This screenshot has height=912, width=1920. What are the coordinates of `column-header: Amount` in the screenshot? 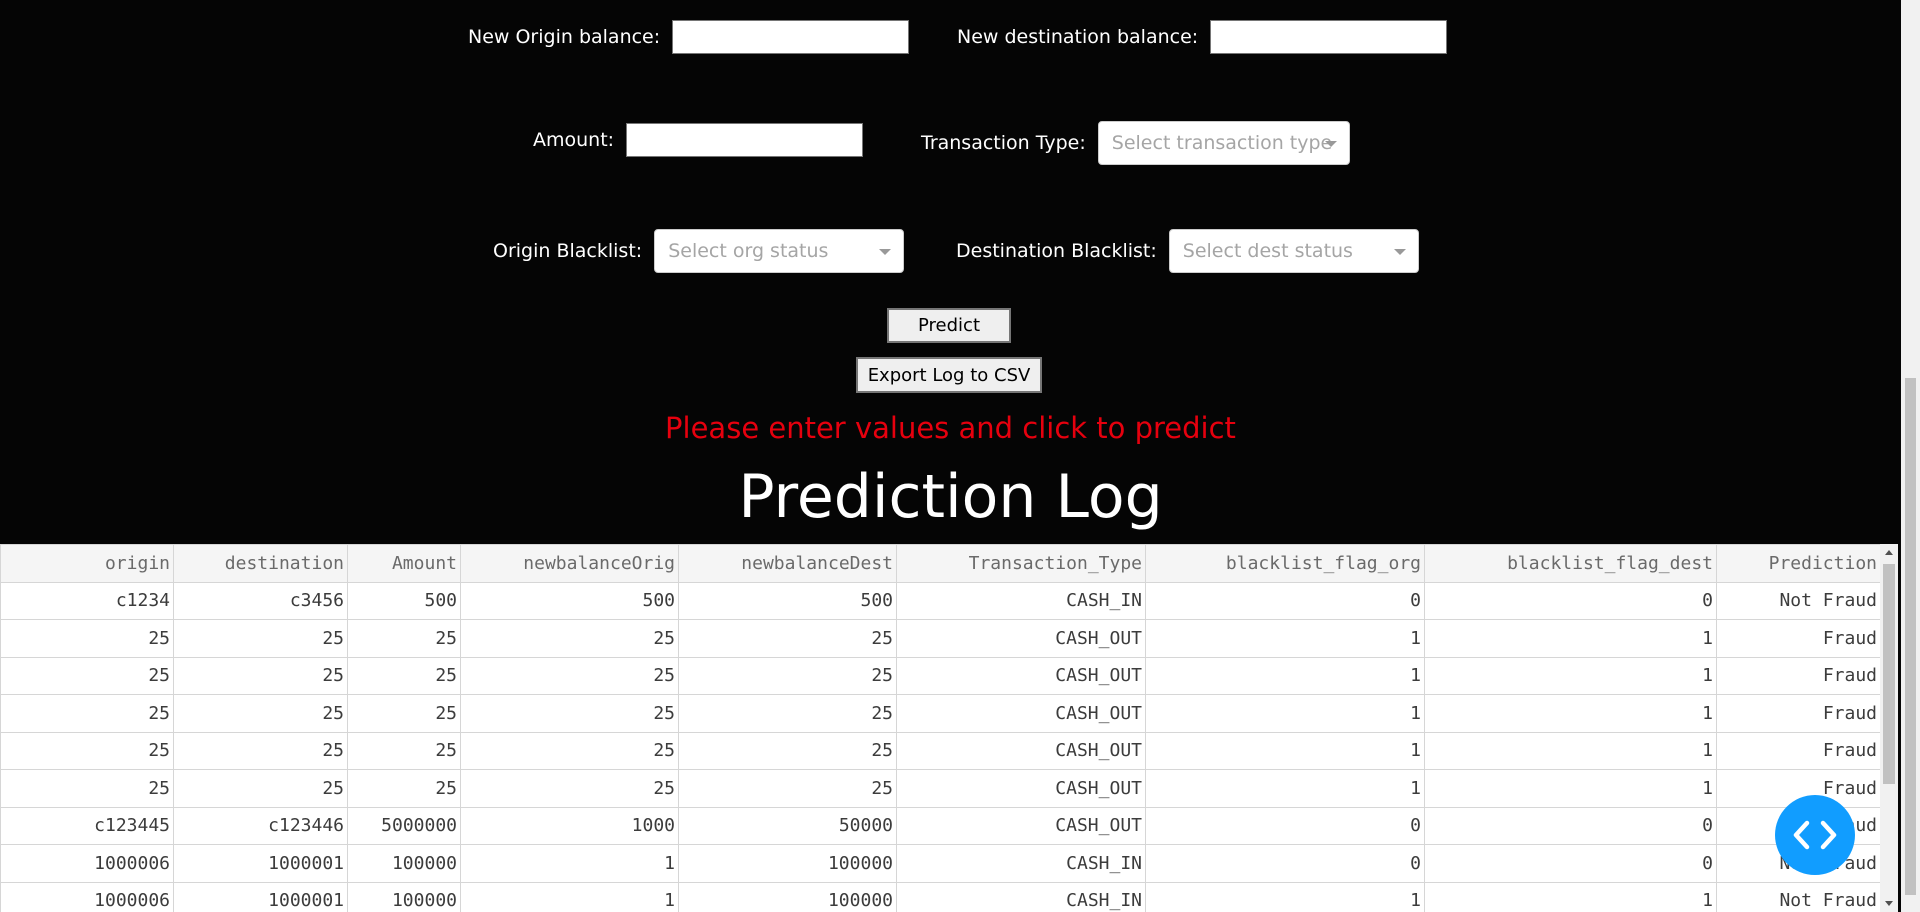 It's located at (404, 563).